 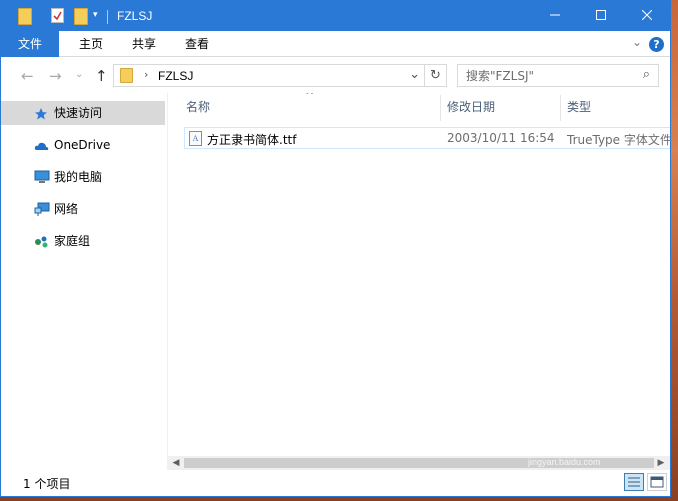 I want to click on search-box: ⌕, so click(x=558, y=75).